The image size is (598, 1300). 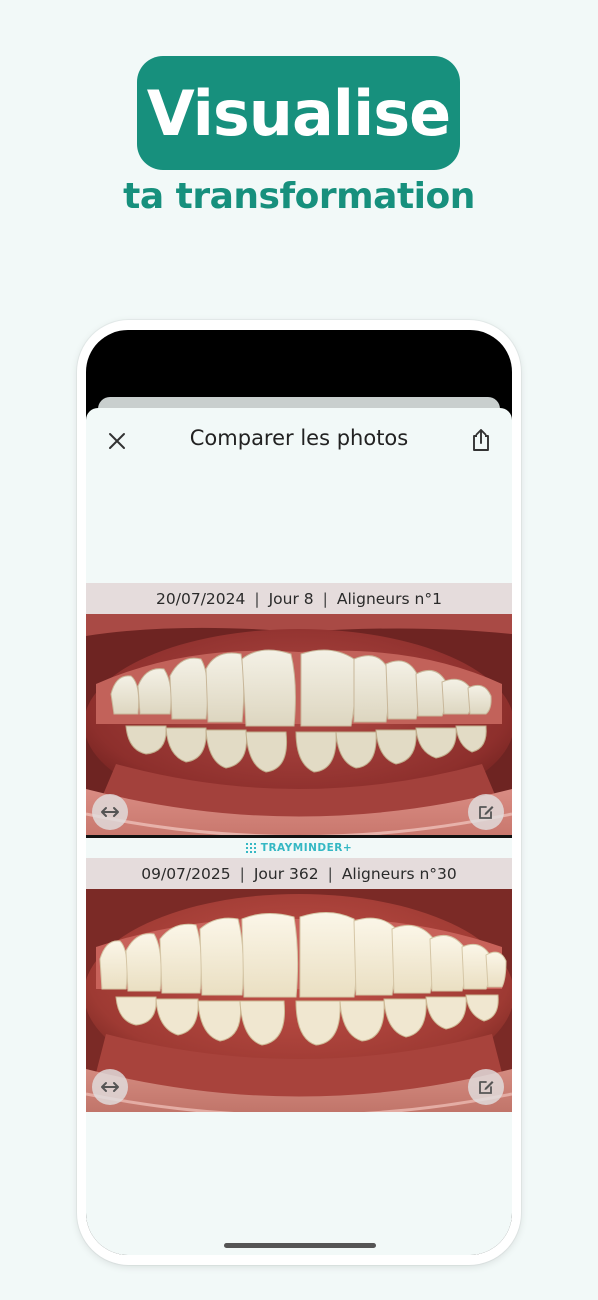 I want to click on photo-day: Jour 362, so click(x=286, y=873).